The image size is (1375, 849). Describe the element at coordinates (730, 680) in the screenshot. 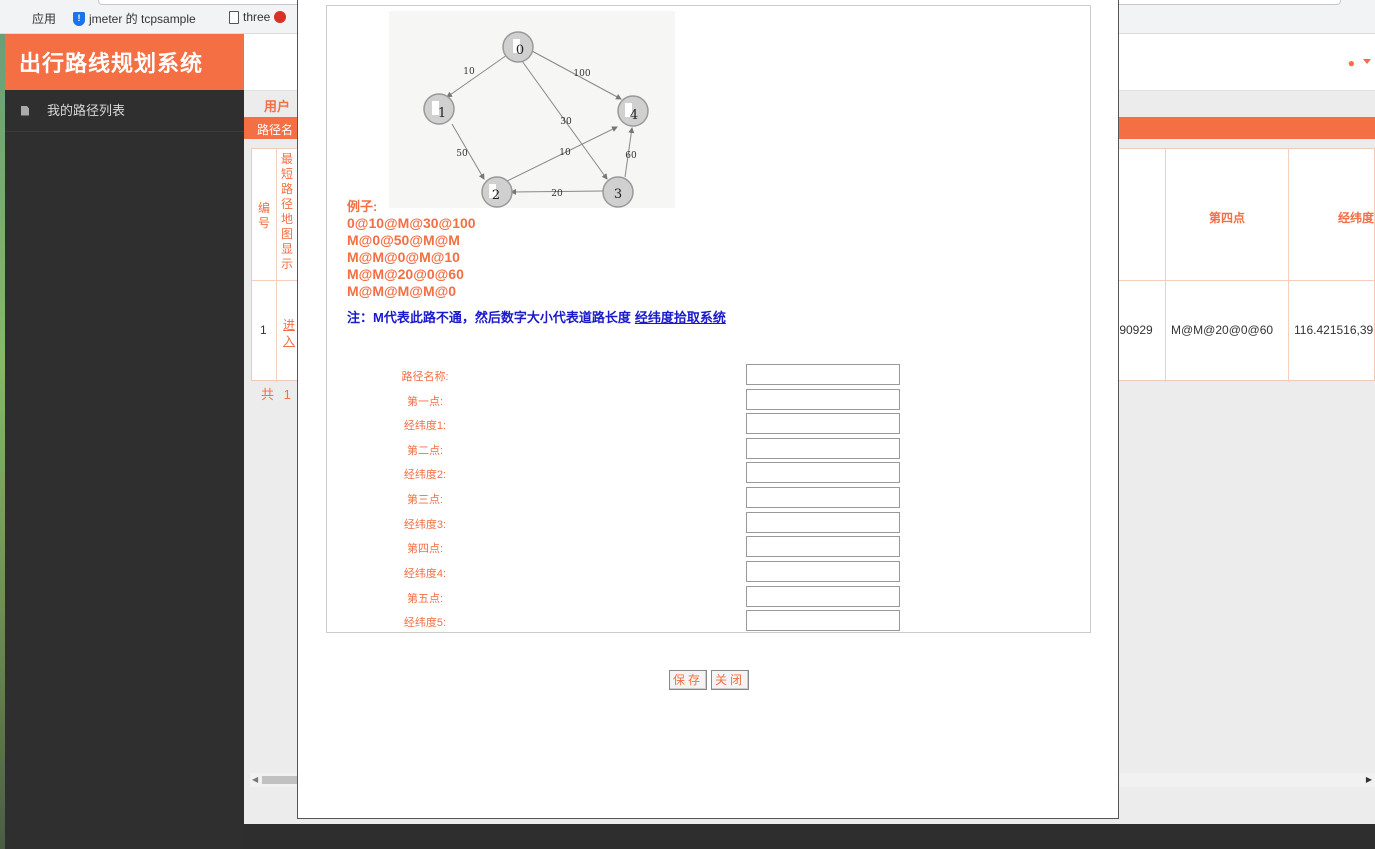

I see `close-button: 关闭` at that location.